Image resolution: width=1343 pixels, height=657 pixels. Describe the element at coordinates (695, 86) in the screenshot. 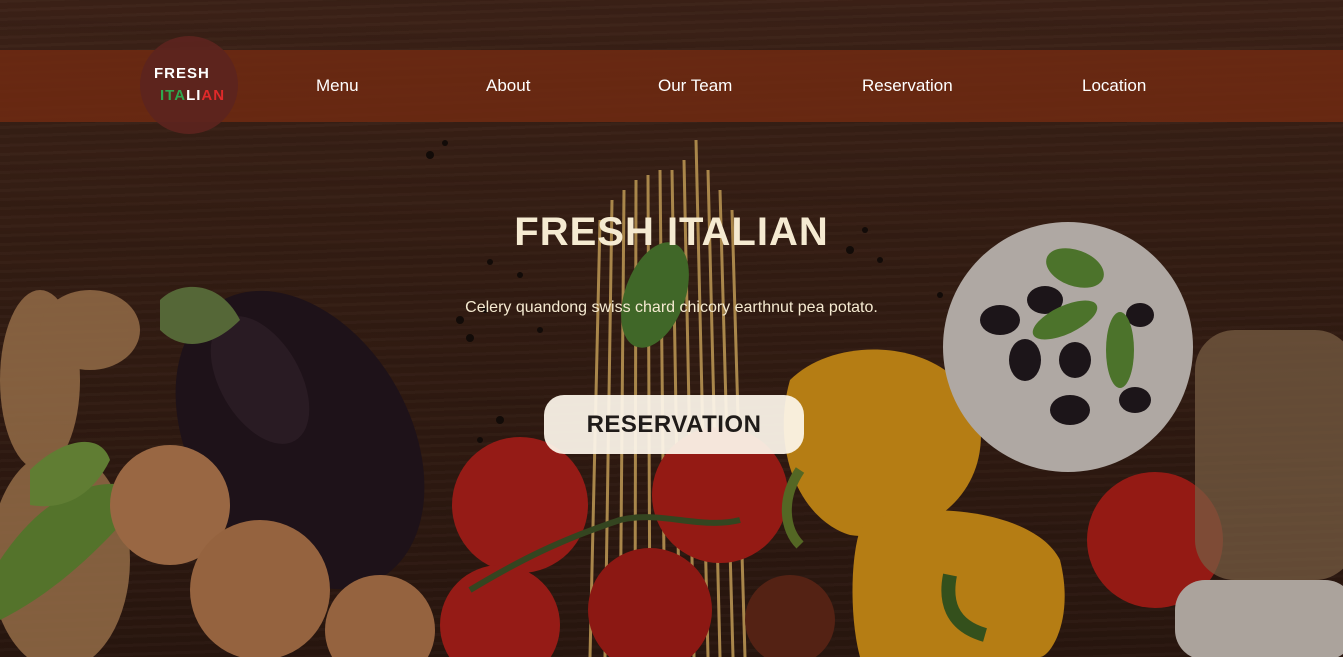

I see `nav-link-our-team: Our Team` at that location.